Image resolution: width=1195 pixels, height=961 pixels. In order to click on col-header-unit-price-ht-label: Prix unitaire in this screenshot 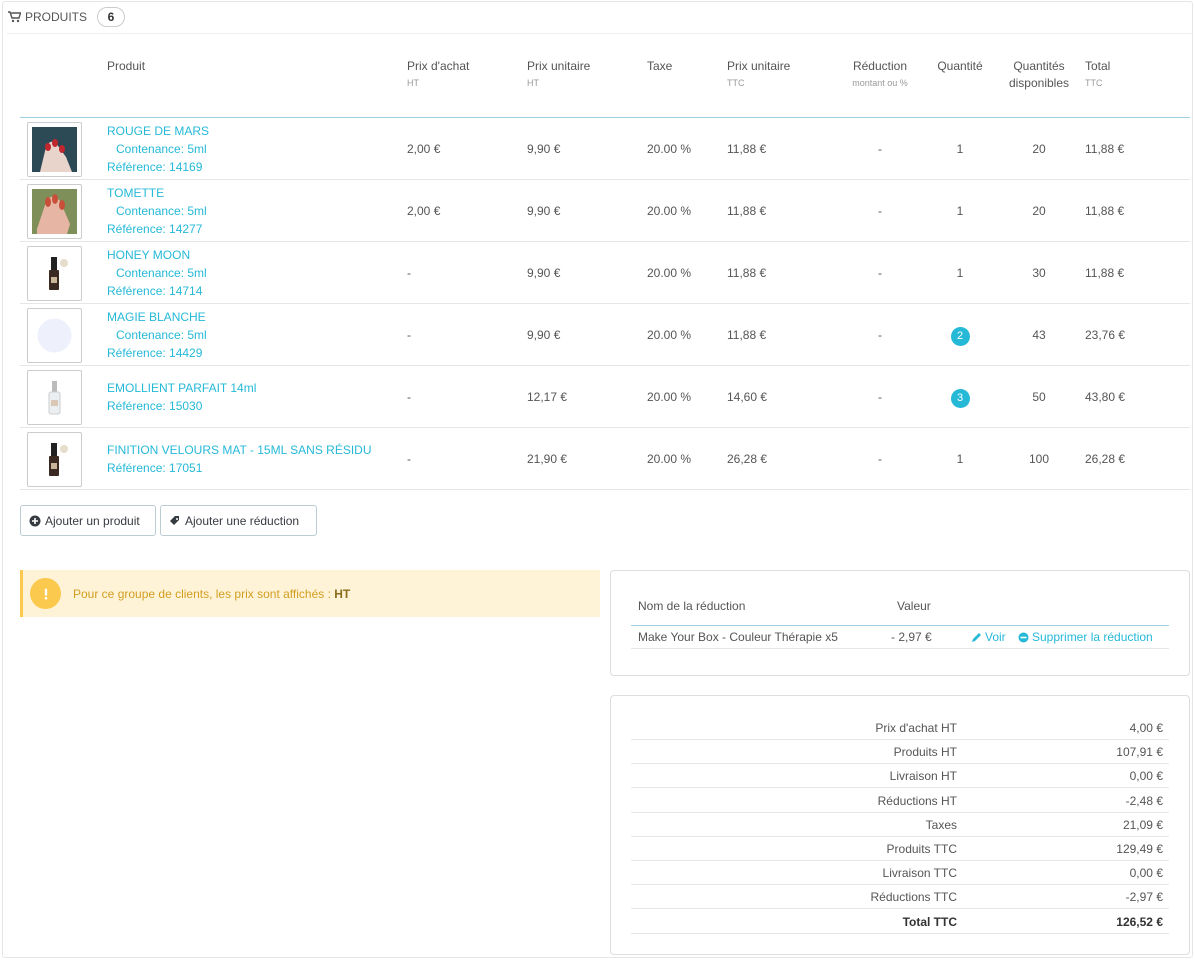, I will do `click(559, 66)`.